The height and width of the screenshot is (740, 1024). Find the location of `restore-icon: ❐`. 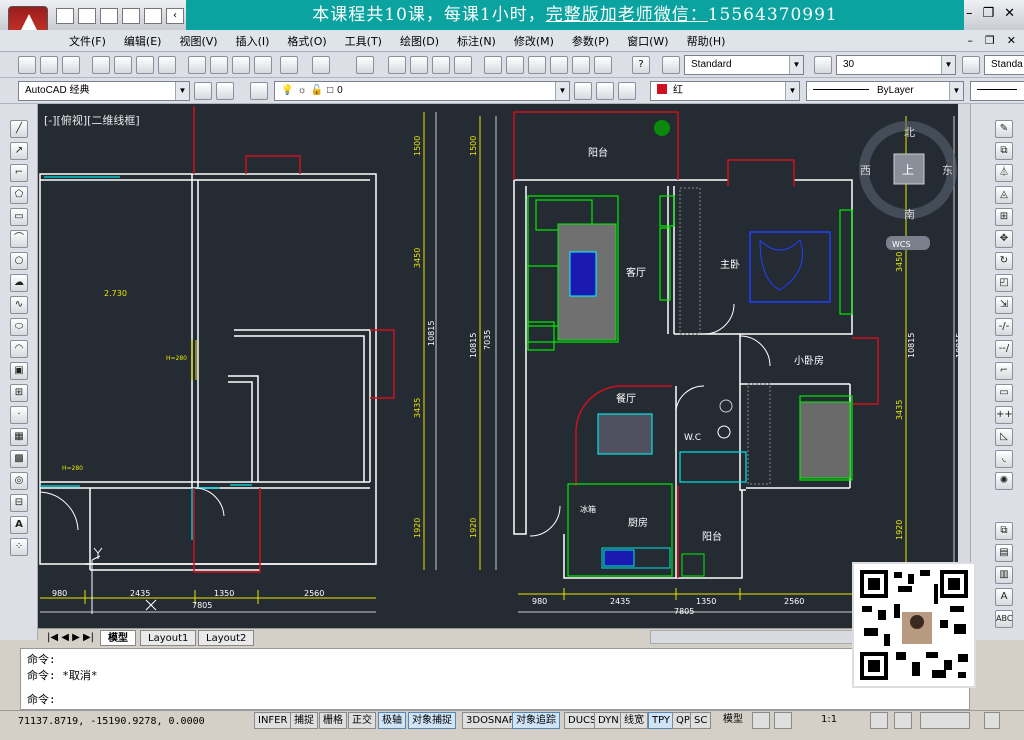

restore-icon: ❐ is located at coordinates (989, 13).